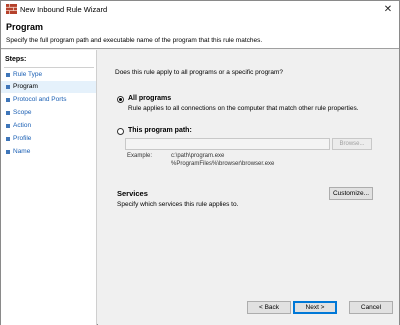  What do you see at coordinates (25, 86) in the screenshot?
I see `step-label: Program` at bounding box center [25, 86].